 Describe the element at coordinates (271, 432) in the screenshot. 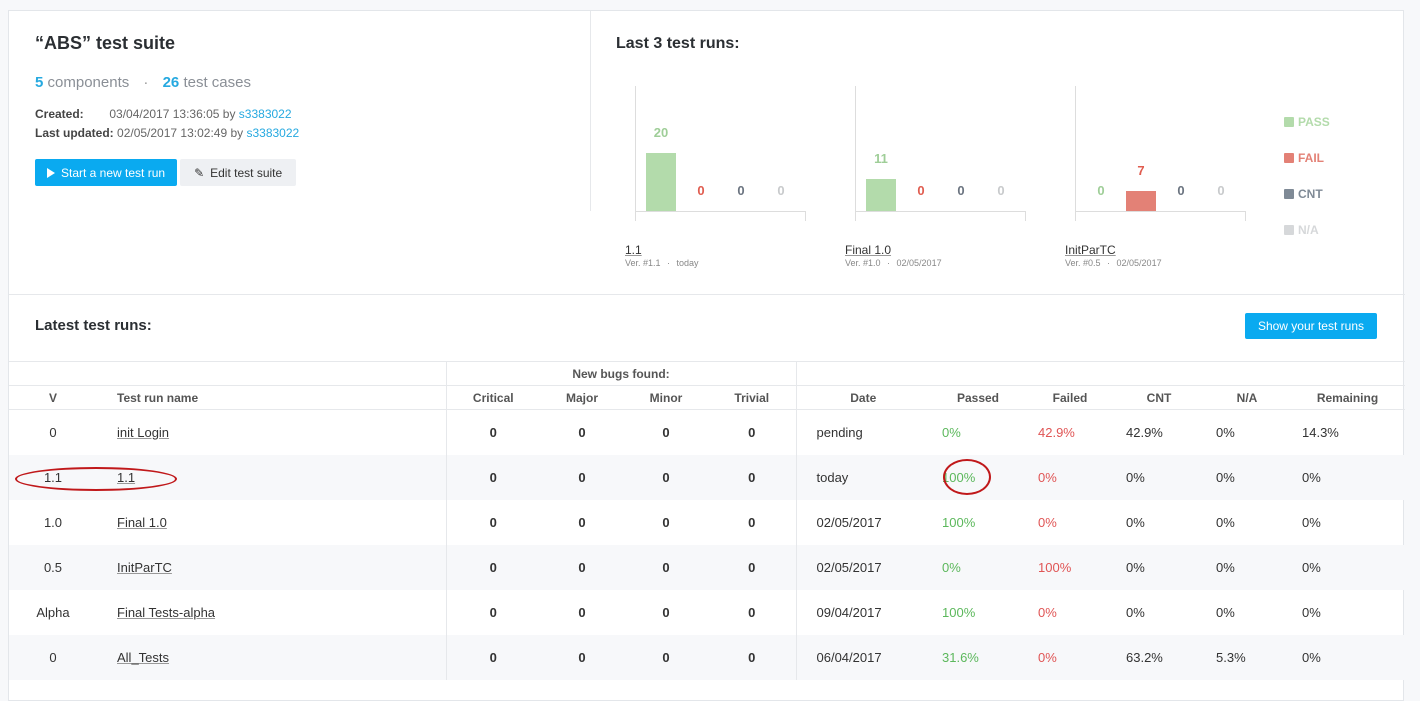

I see `table-cell: init Login` at that location.